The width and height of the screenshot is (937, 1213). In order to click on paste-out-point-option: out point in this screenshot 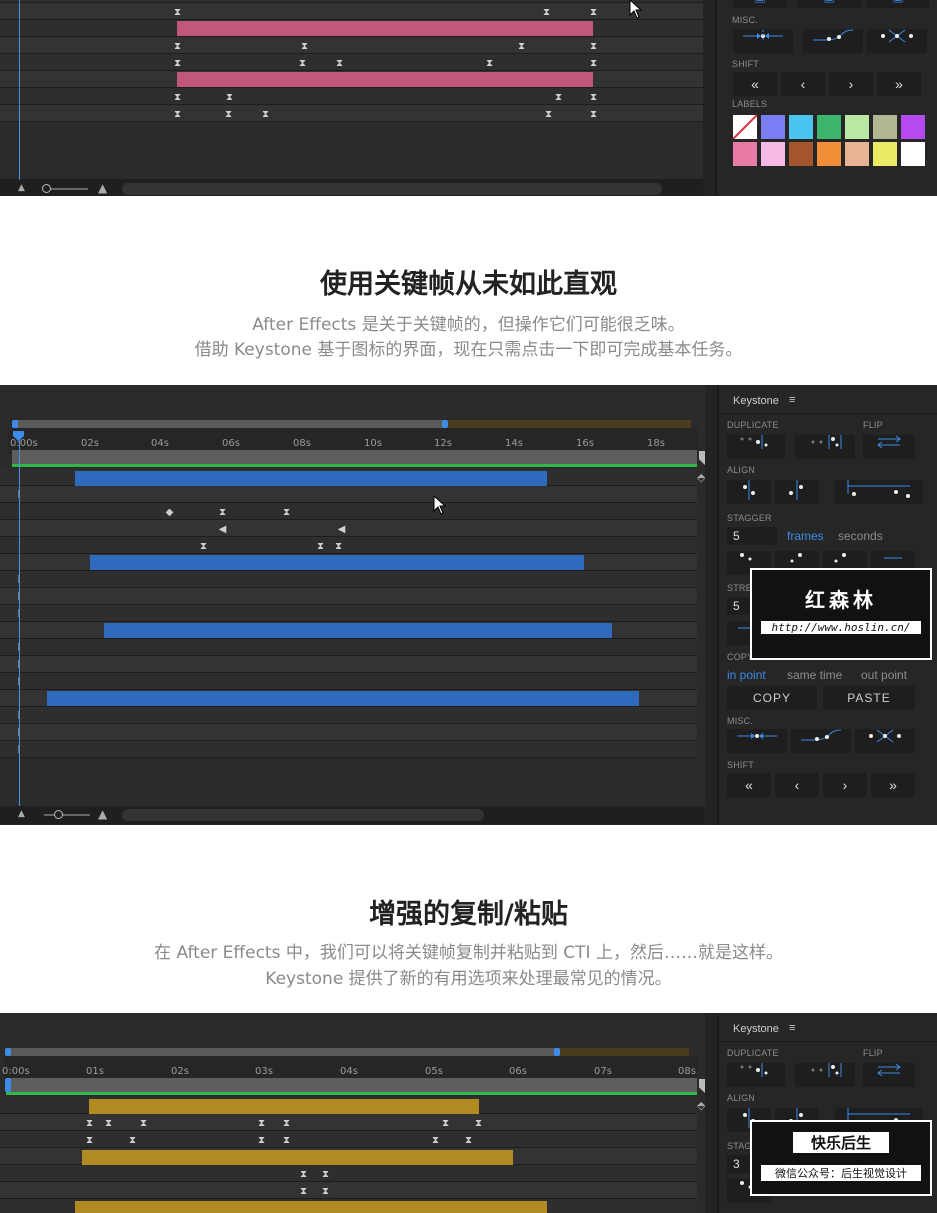, I will do `click(884, 675)`.